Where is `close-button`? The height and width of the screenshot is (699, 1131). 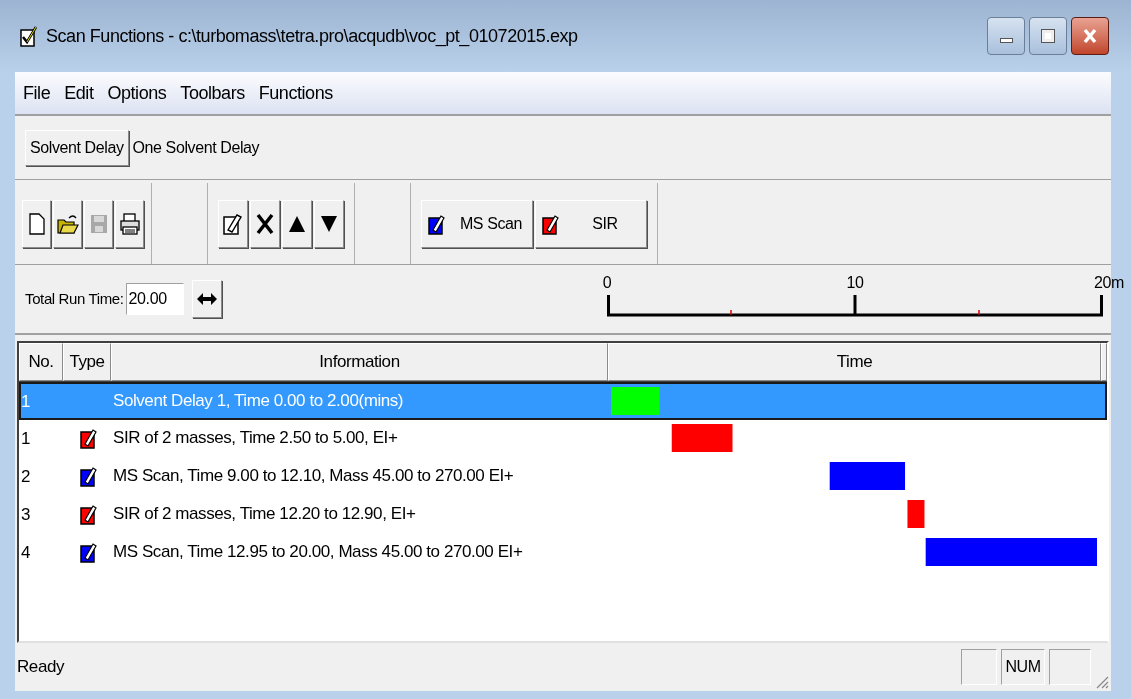
close-button is located at coordinates (1090, 36).